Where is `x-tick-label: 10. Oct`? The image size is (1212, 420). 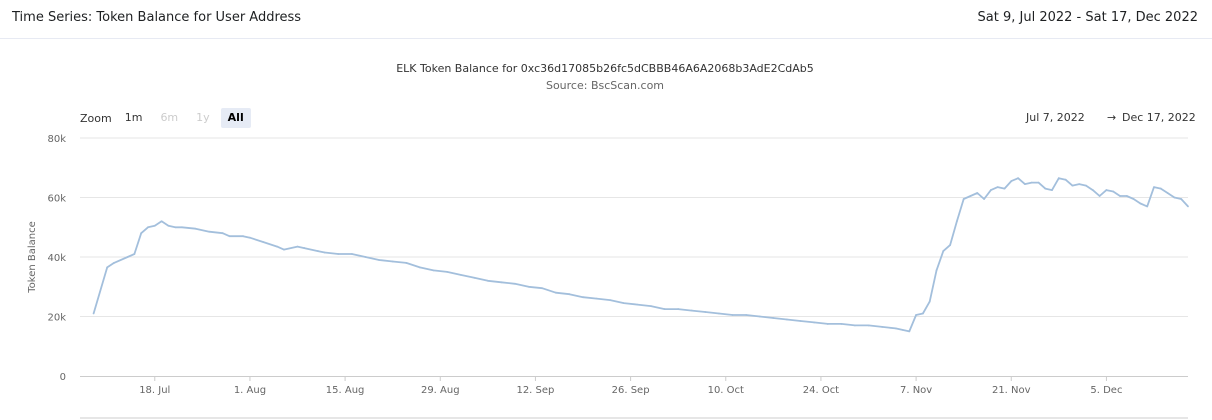
x-tick-label: 10. Oct is located at coordinates (726, 390).